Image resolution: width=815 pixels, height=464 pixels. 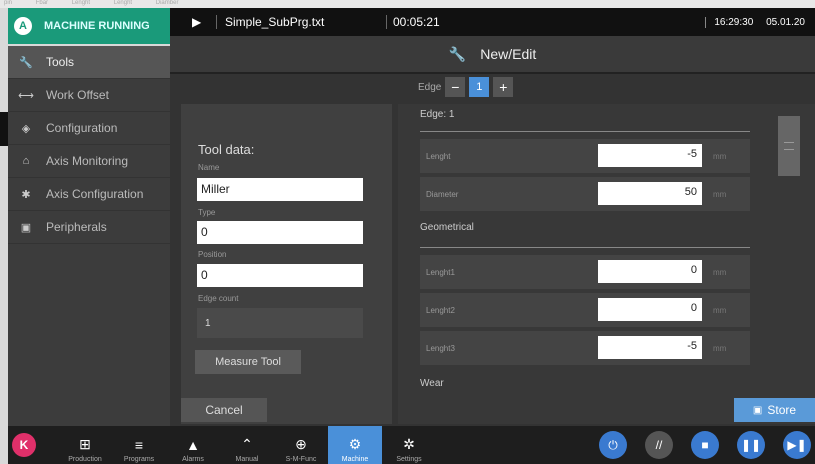 I want to click on manual-icon: ⌃, so click(x=247, y=444).